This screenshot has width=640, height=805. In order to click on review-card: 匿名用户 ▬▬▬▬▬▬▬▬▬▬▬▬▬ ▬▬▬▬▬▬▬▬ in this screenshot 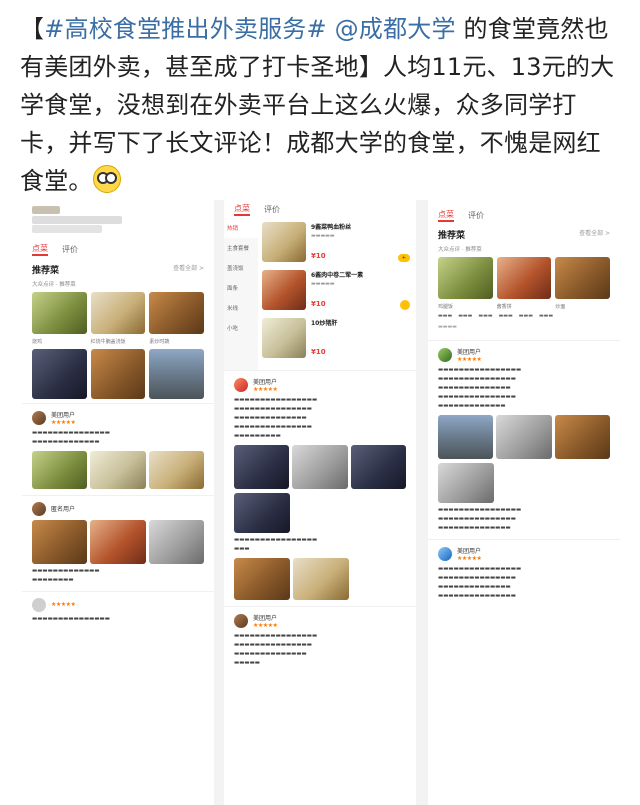, I will do `click(118, 542)`.